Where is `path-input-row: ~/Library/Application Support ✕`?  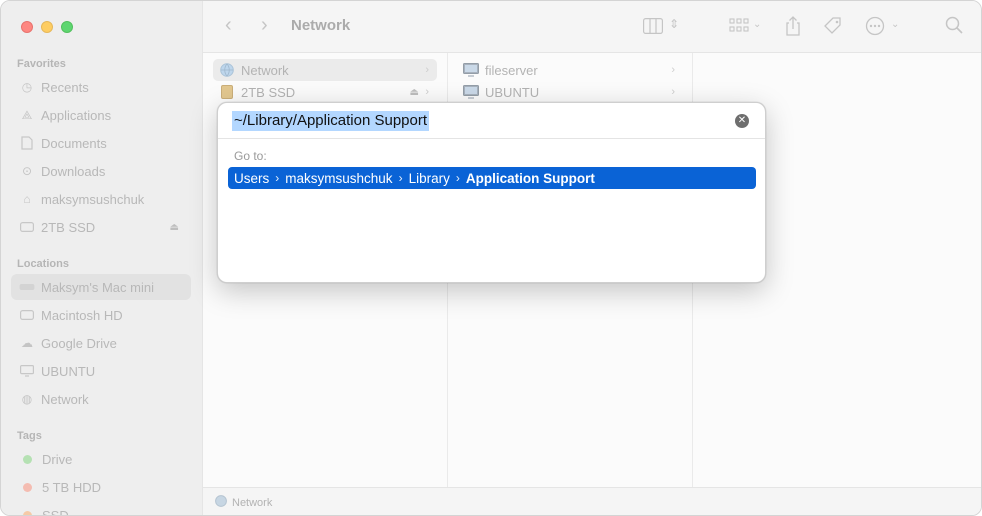
path-input-row: ~/Library/Application Support ✕ is located at coordinates (491, 121).